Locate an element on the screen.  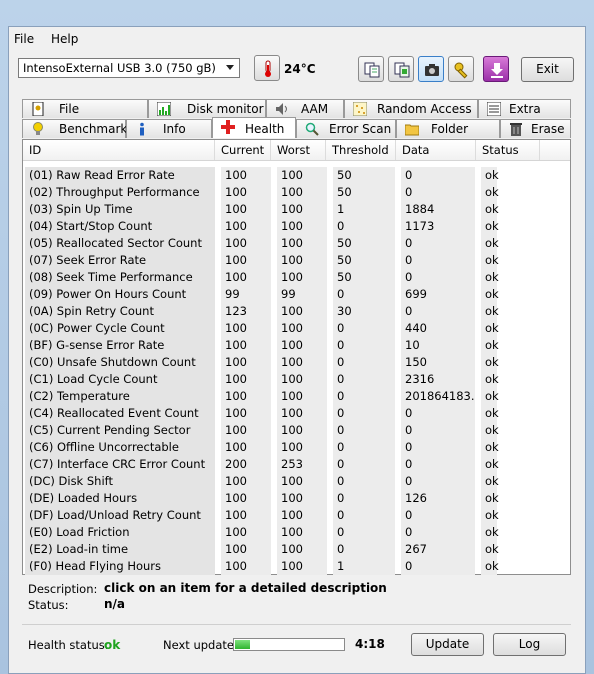
thermometer-icon is located at coordinates (268, 68).